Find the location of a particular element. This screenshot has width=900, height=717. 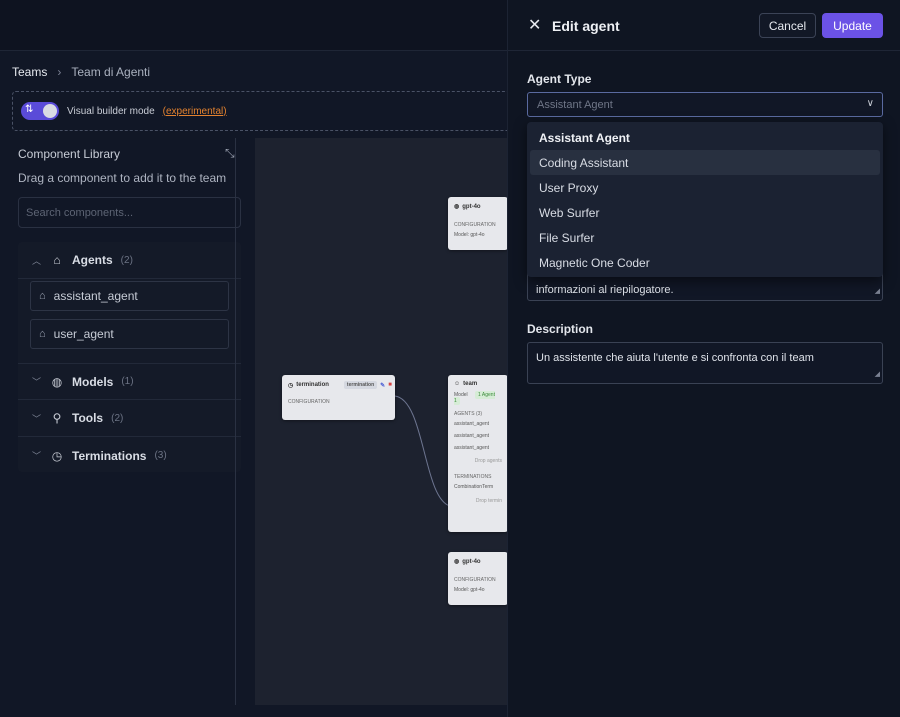

section-agents: ︿ ⌂ Agents (2) is located at coordinates (129, 260).